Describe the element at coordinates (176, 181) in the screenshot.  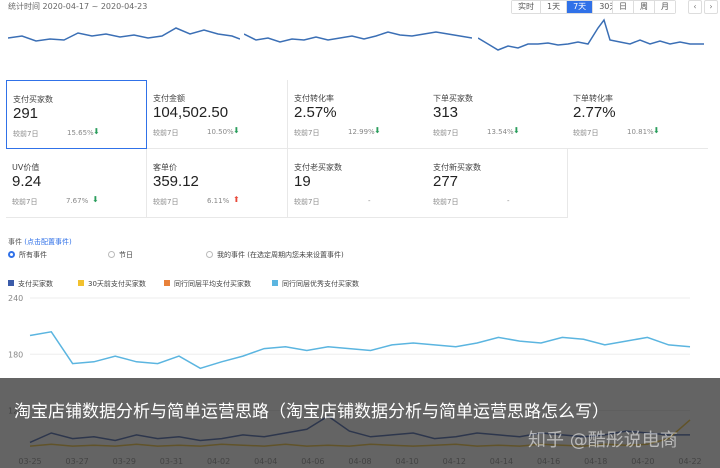
I see `kpi-value: 359.12` at that location.